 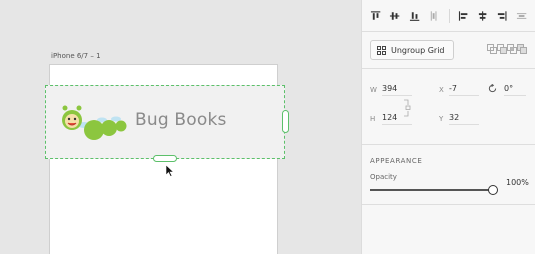 I want to click on ungroup-grid-label: Ungroup Grid, so click(x=418, y=50).